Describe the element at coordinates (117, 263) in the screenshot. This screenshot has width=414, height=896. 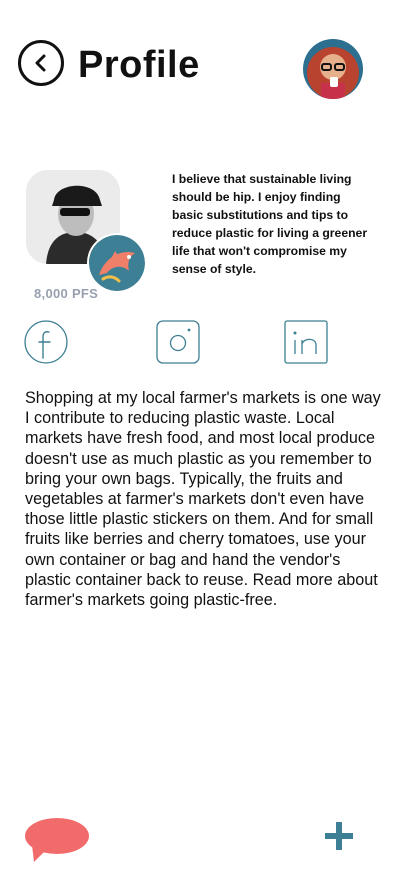
I see `dolphin-badge-icon` at that location.